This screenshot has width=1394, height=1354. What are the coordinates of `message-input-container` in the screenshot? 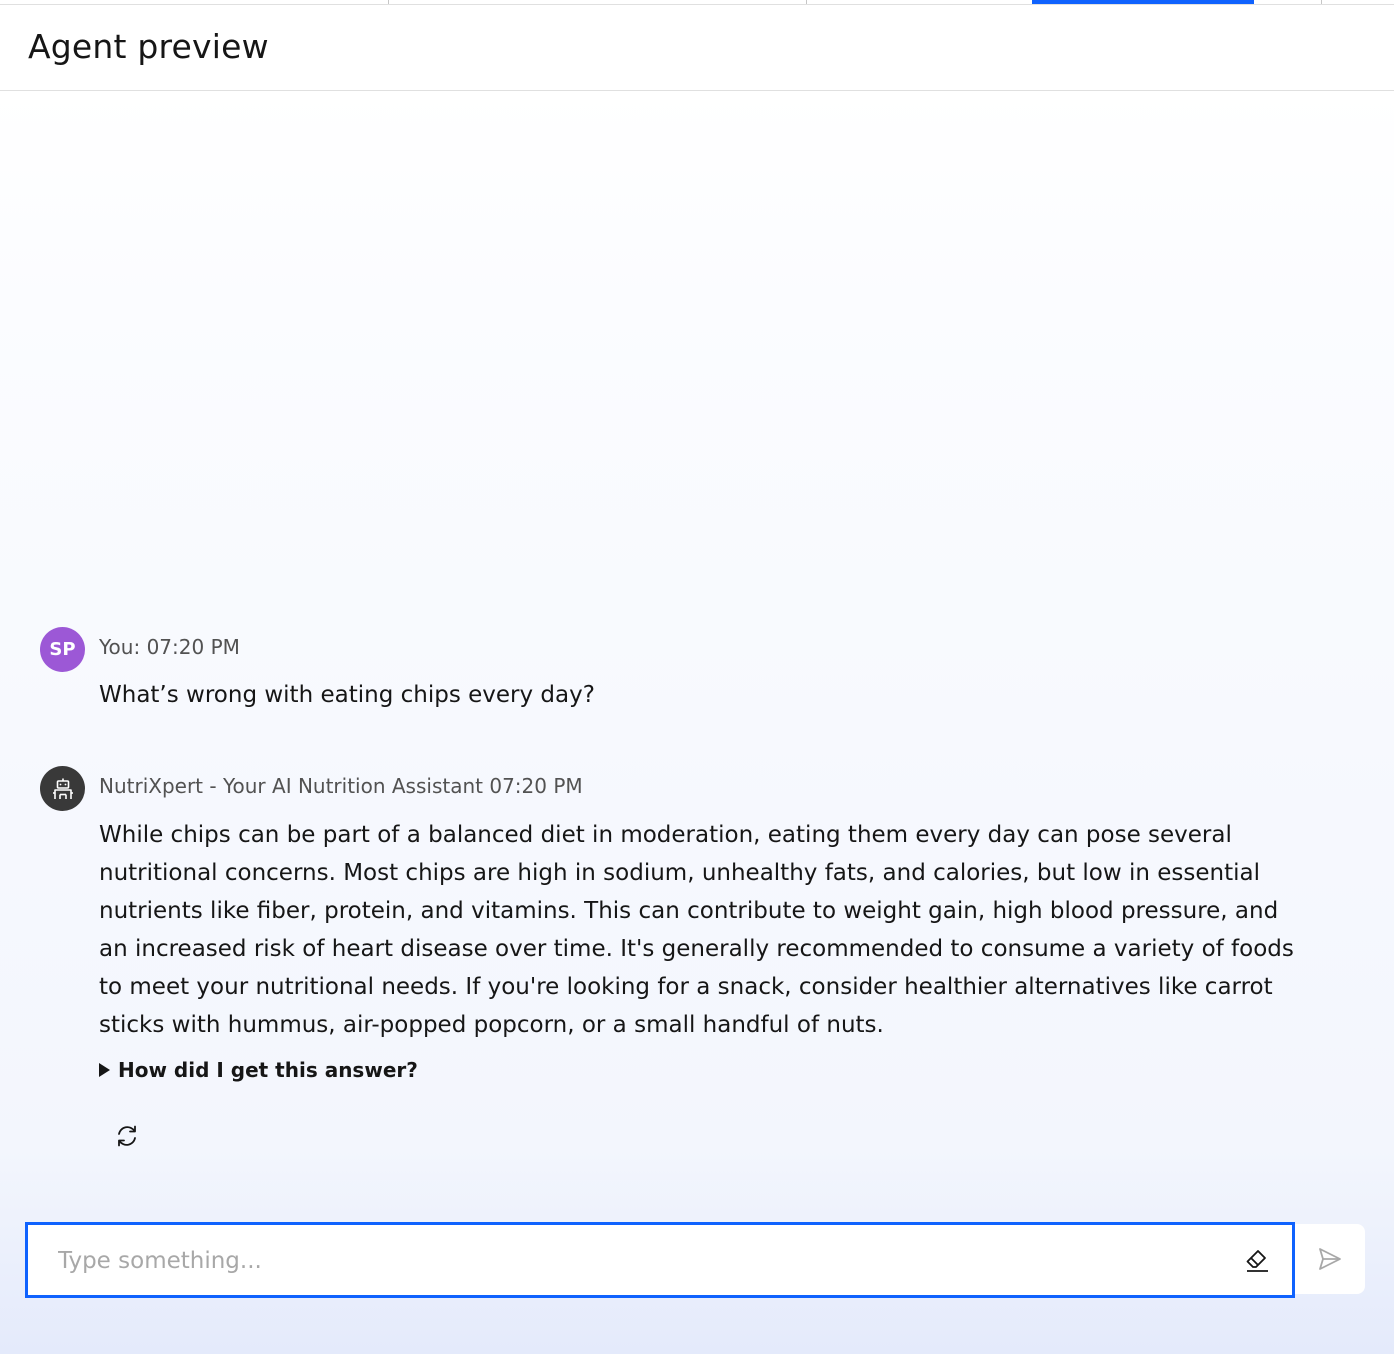 It's located at (660, 1260).